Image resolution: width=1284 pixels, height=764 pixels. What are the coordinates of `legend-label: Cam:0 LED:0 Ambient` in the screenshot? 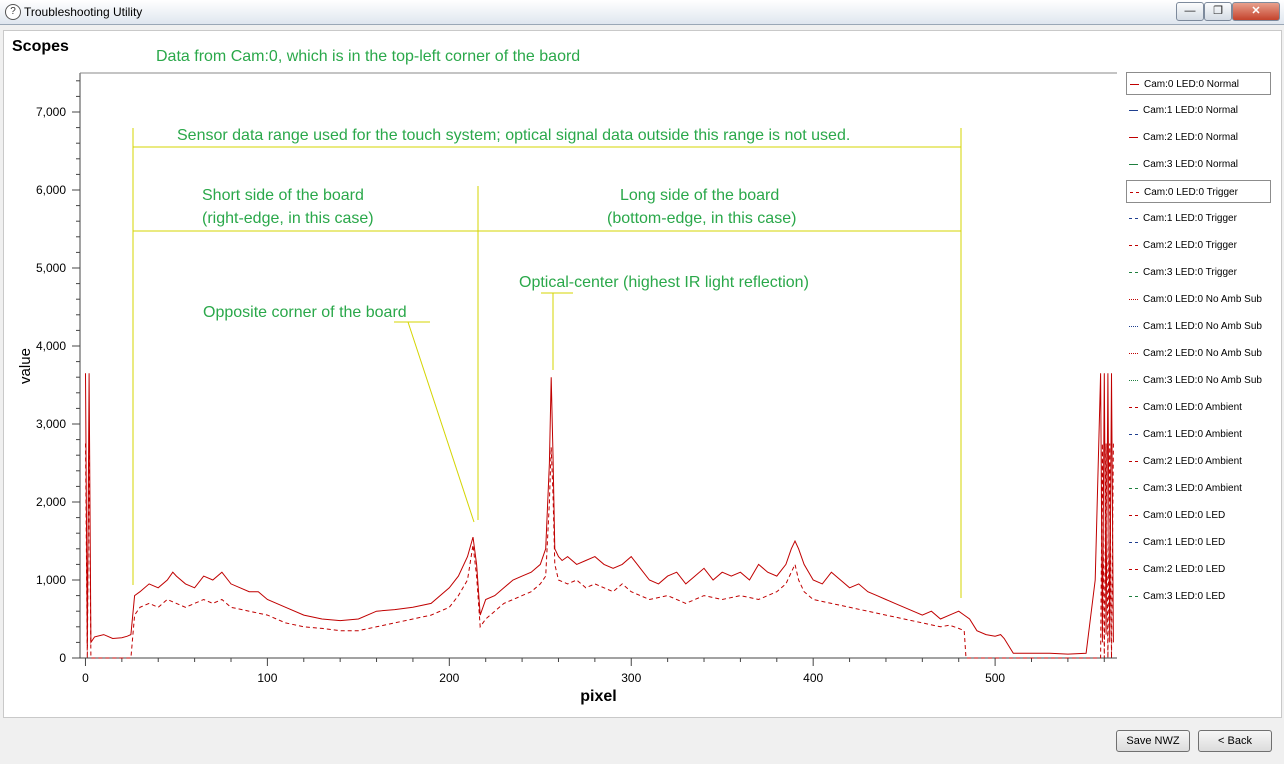 It's located at (1192, 407).